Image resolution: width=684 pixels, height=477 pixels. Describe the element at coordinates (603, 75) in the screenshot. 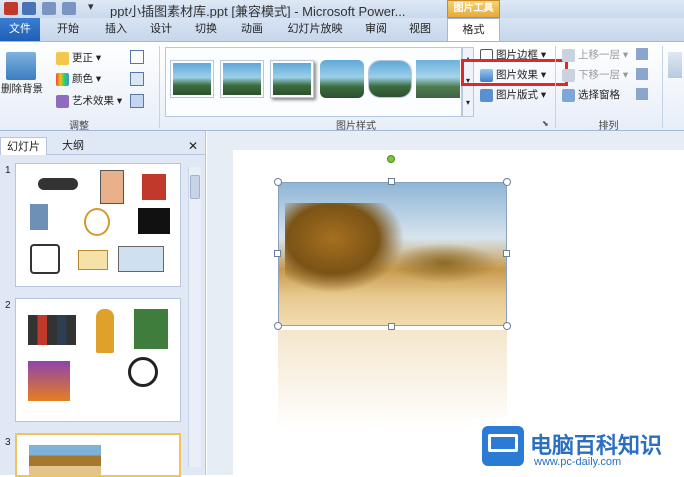

I see `send-backward-label: 下移一层 ▾` at that location.